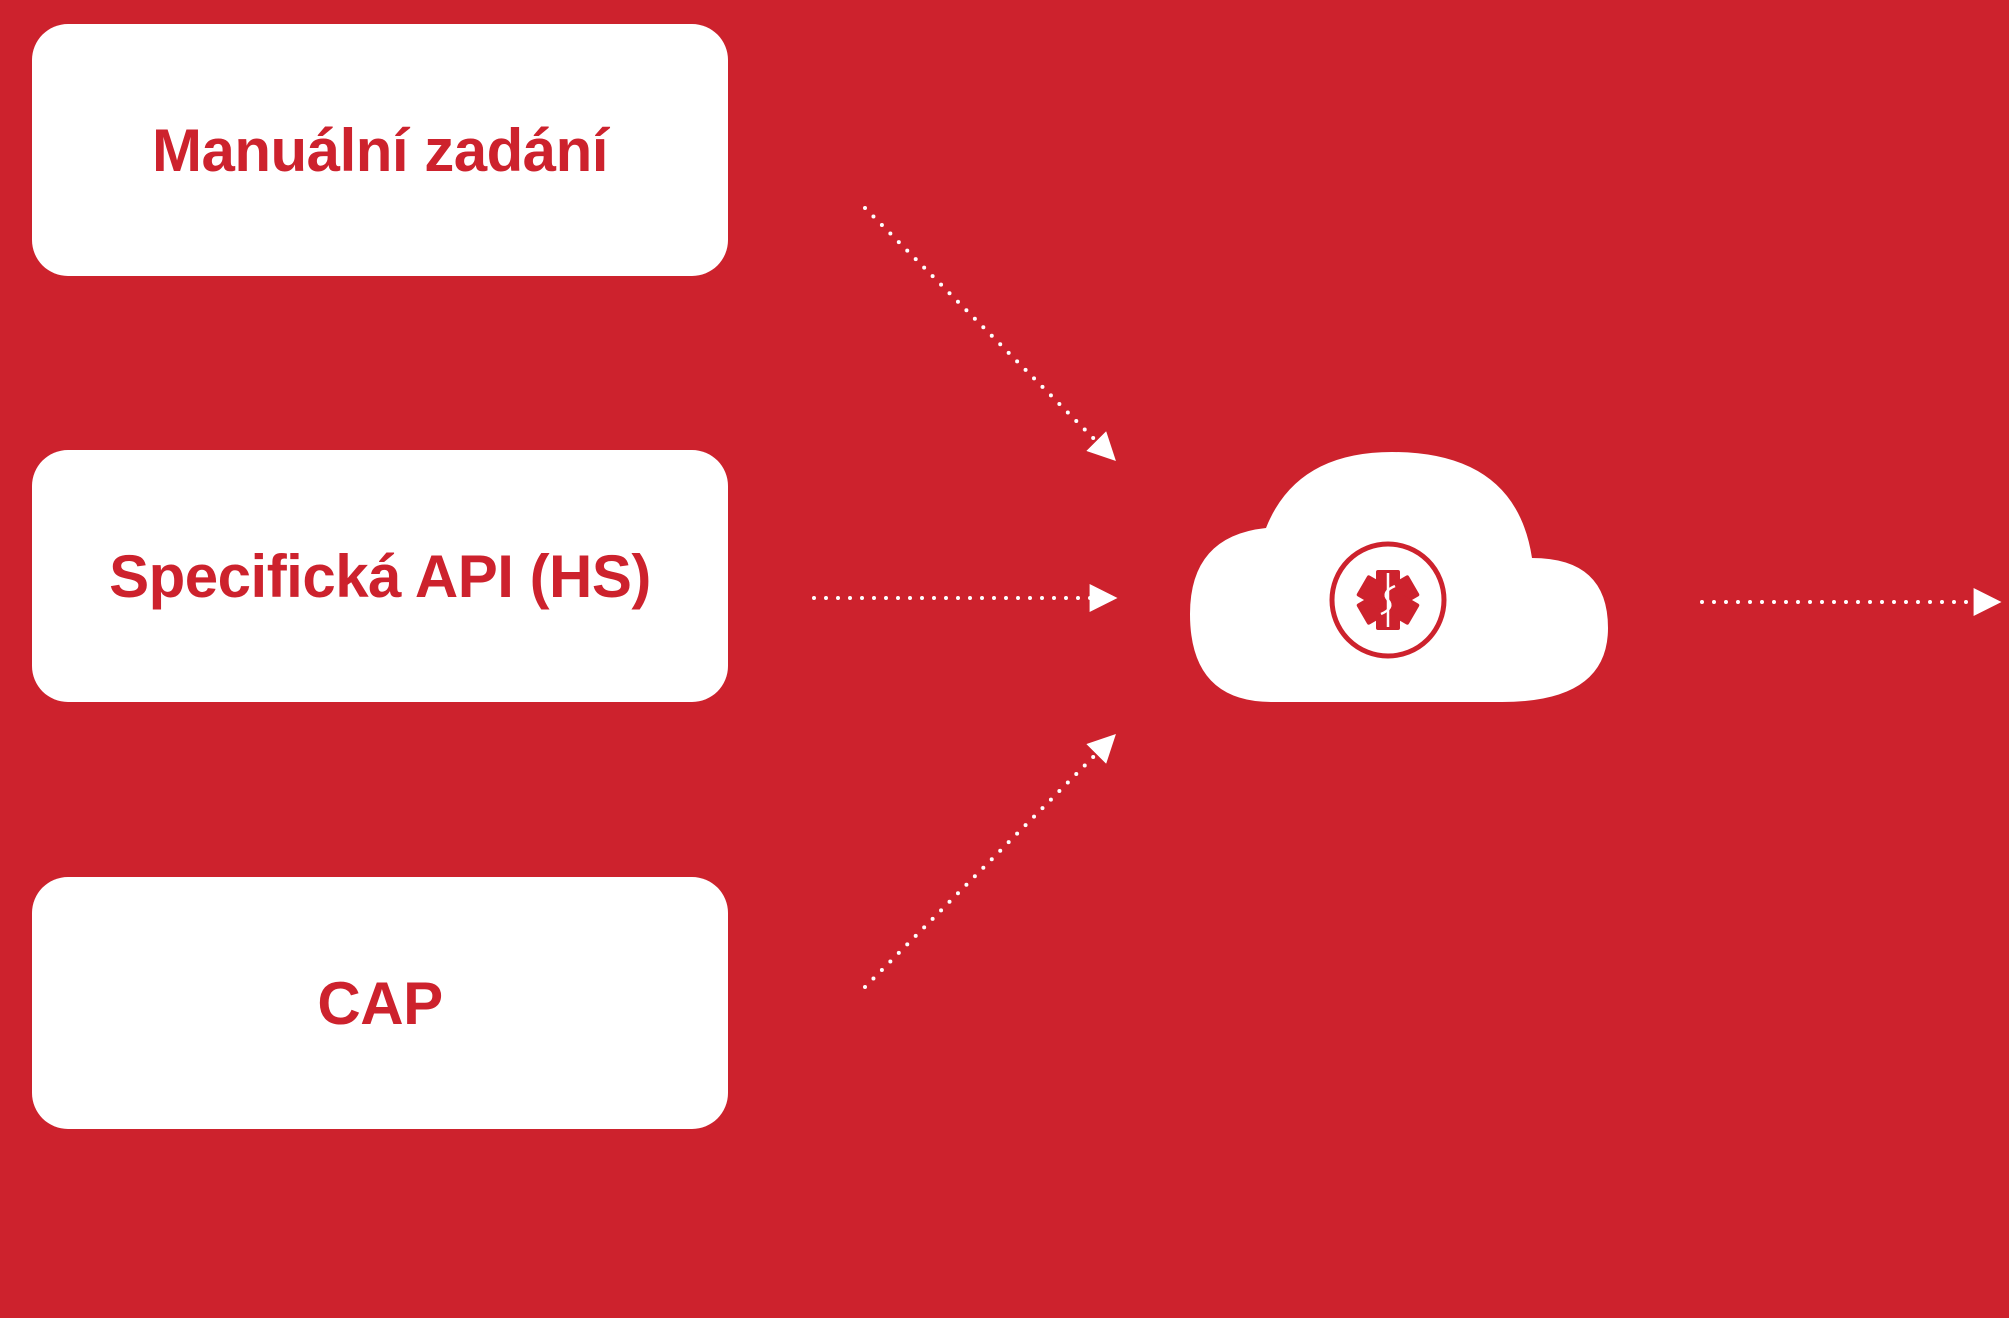 This screenshot has width=2009, height=1318. I want to click on arrow-cap-to-cloud, so click(989, 861).